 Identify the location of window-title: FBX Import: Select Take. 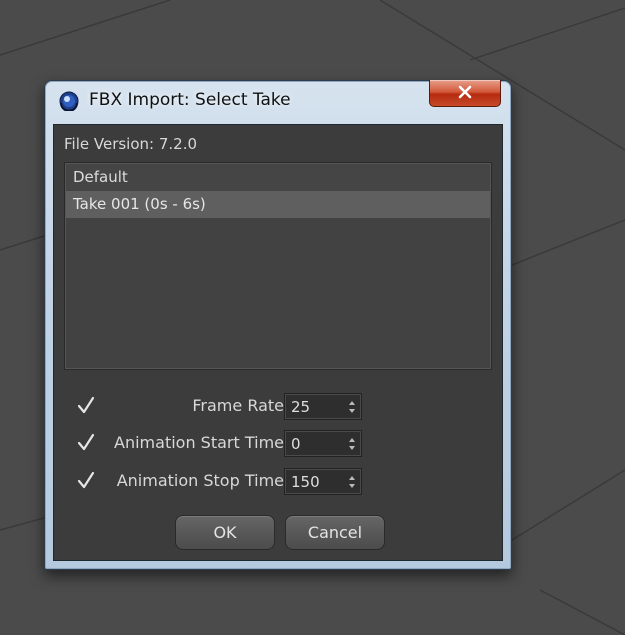
(190, 100).